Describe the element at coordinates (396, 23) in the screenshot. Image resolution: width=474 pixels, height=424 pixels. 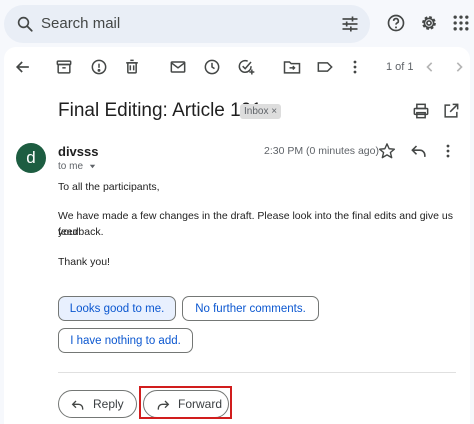
I see `help-icon` at that location.